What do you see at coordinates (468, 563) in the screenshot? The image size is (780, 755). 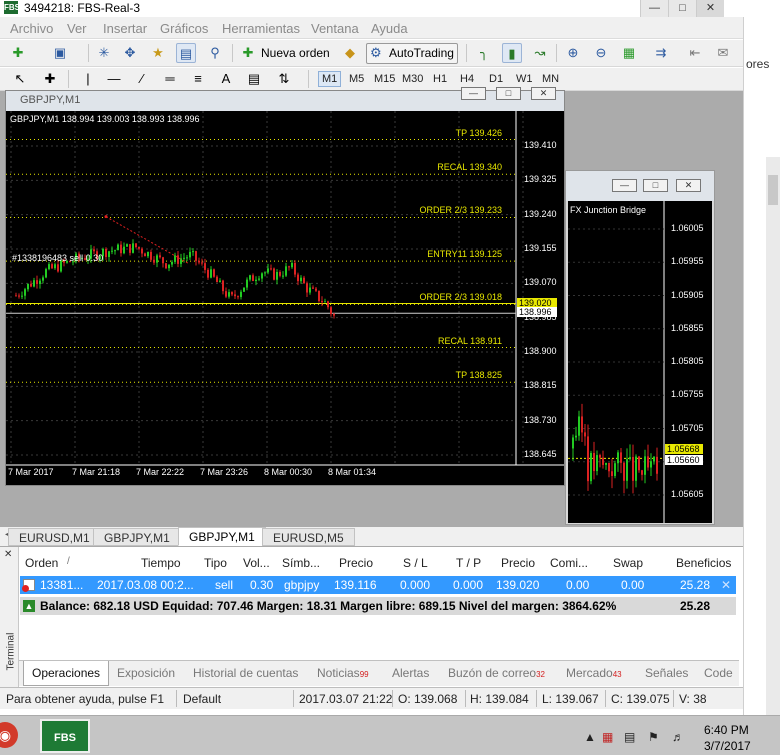 I see `col-tp: T / P` at bounding box center [468, 563].